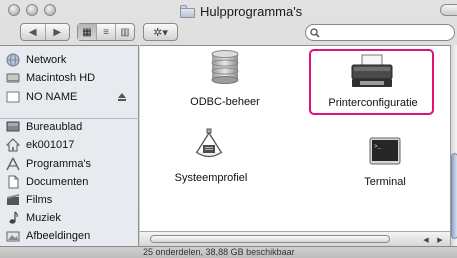 The image size is (457, 258). I want to click on back-arrow-icon: ◀, so click(32, 32).